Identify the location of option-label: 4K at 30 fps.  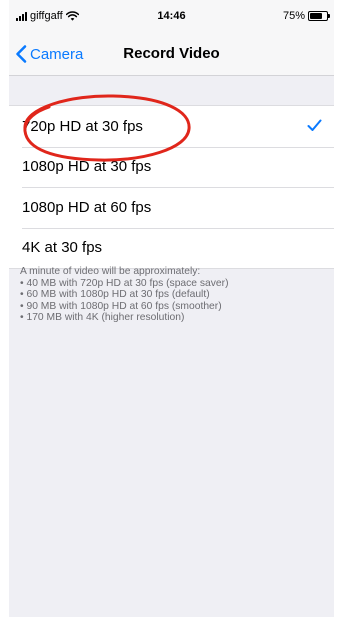
(62, 248).